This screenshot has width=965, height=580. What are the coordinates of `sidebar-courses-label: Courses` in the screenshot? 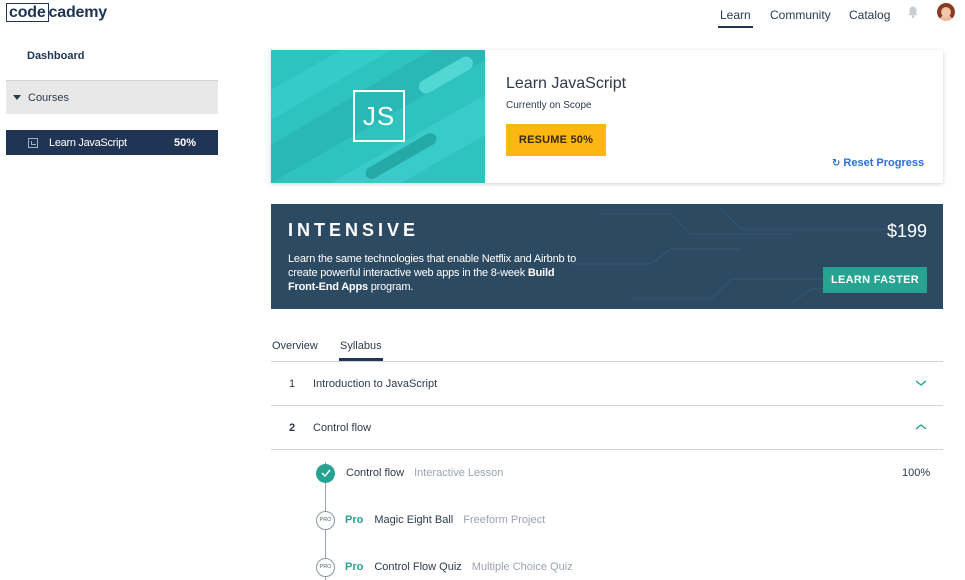 It's located at (48, 97).